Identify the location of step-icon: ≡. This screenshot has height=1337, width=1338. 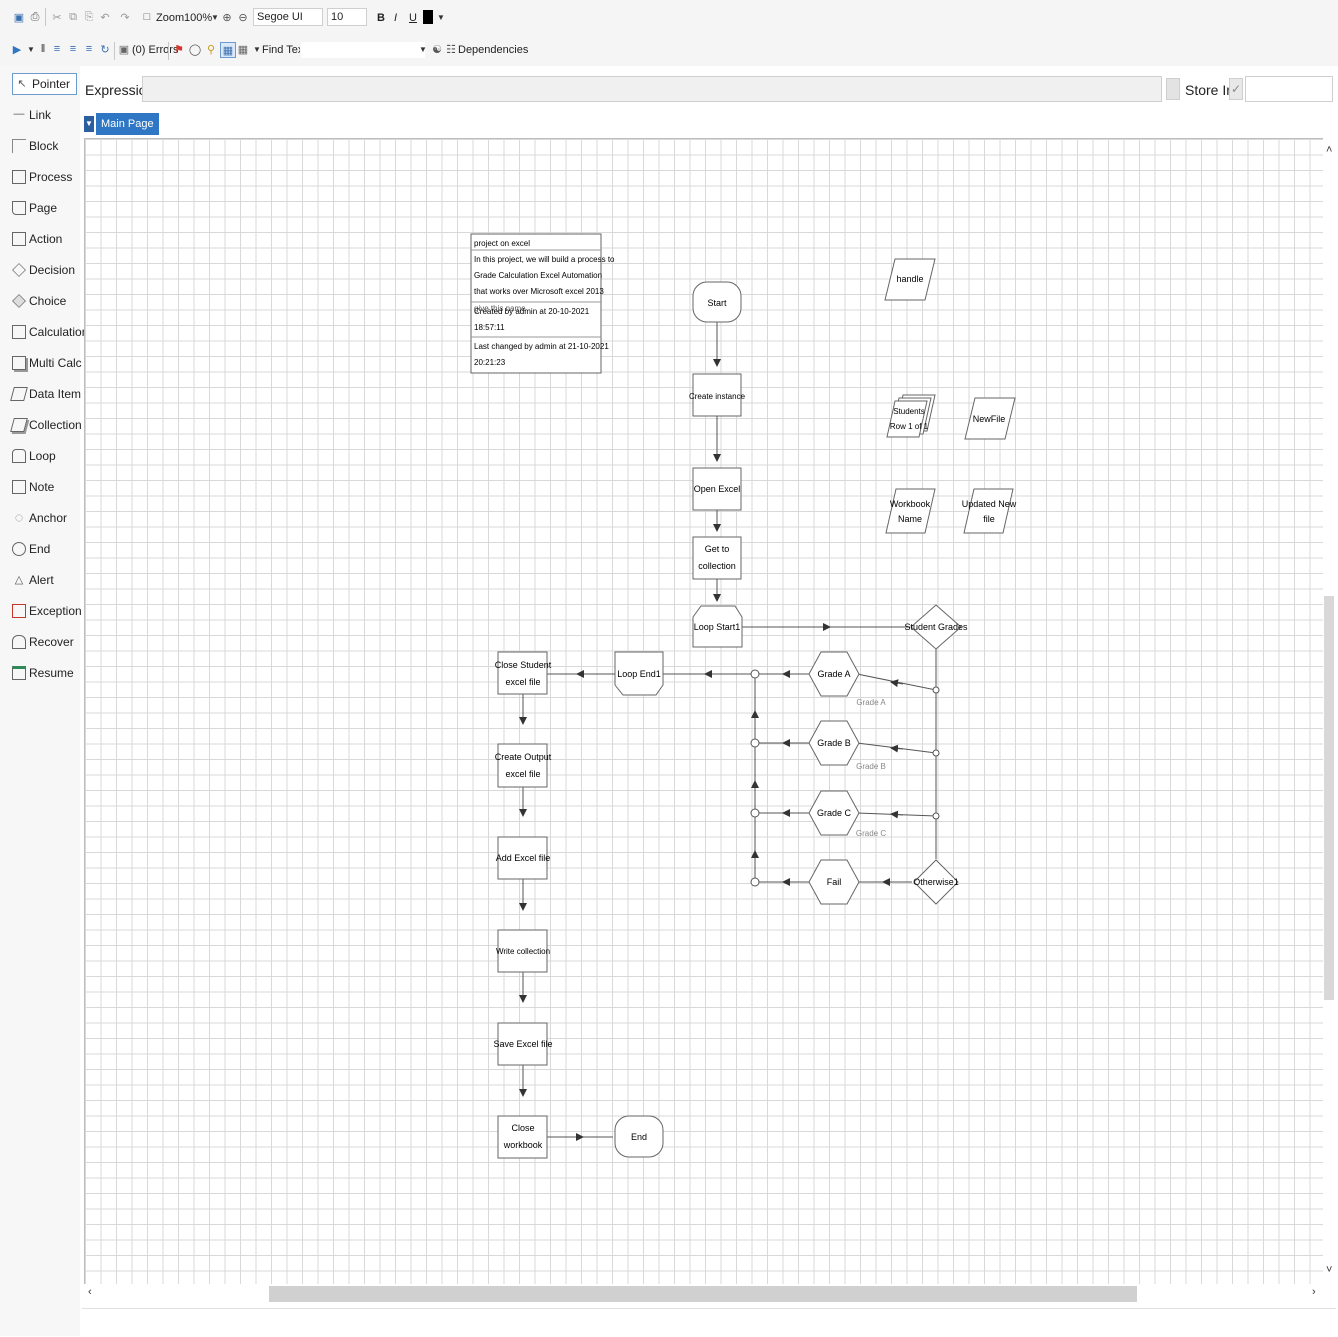
(57, 49).